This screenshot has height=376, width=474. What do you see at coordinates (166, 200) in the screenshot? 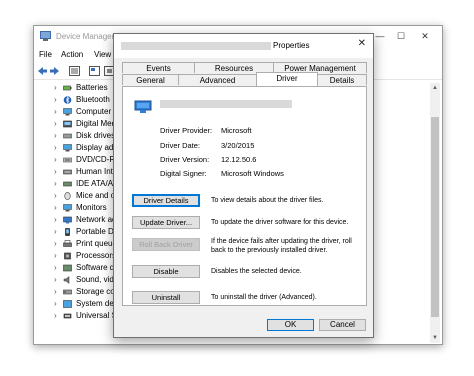
I see `driver-details-button: Driver Details` at bounding box center [166, 200].